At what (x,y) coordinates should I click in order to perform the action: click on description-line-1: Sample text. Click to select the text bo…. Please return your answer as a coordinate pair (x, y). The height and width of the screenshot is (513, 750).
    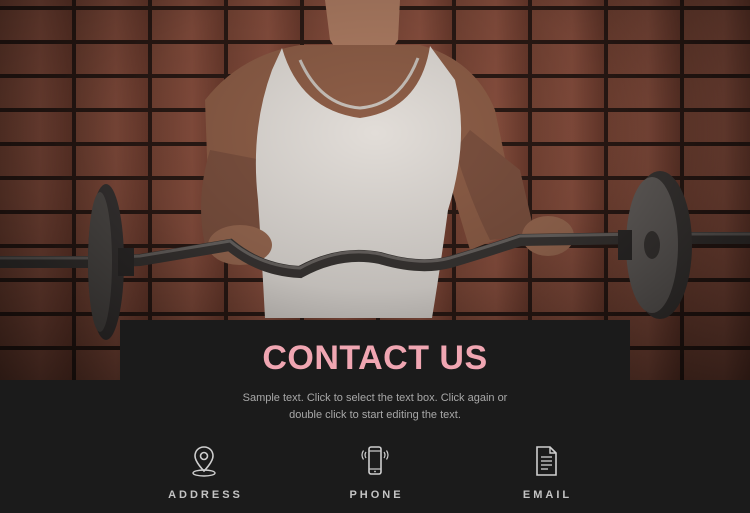
    Looking at the image, I should click on (375, 398).